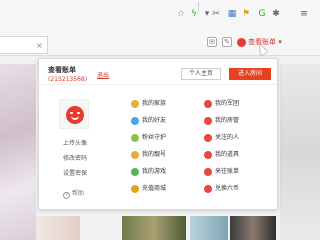  Describe the element at coordinates (241, 42) in the screenshot. I see `avatar-badge-icon` at that location.